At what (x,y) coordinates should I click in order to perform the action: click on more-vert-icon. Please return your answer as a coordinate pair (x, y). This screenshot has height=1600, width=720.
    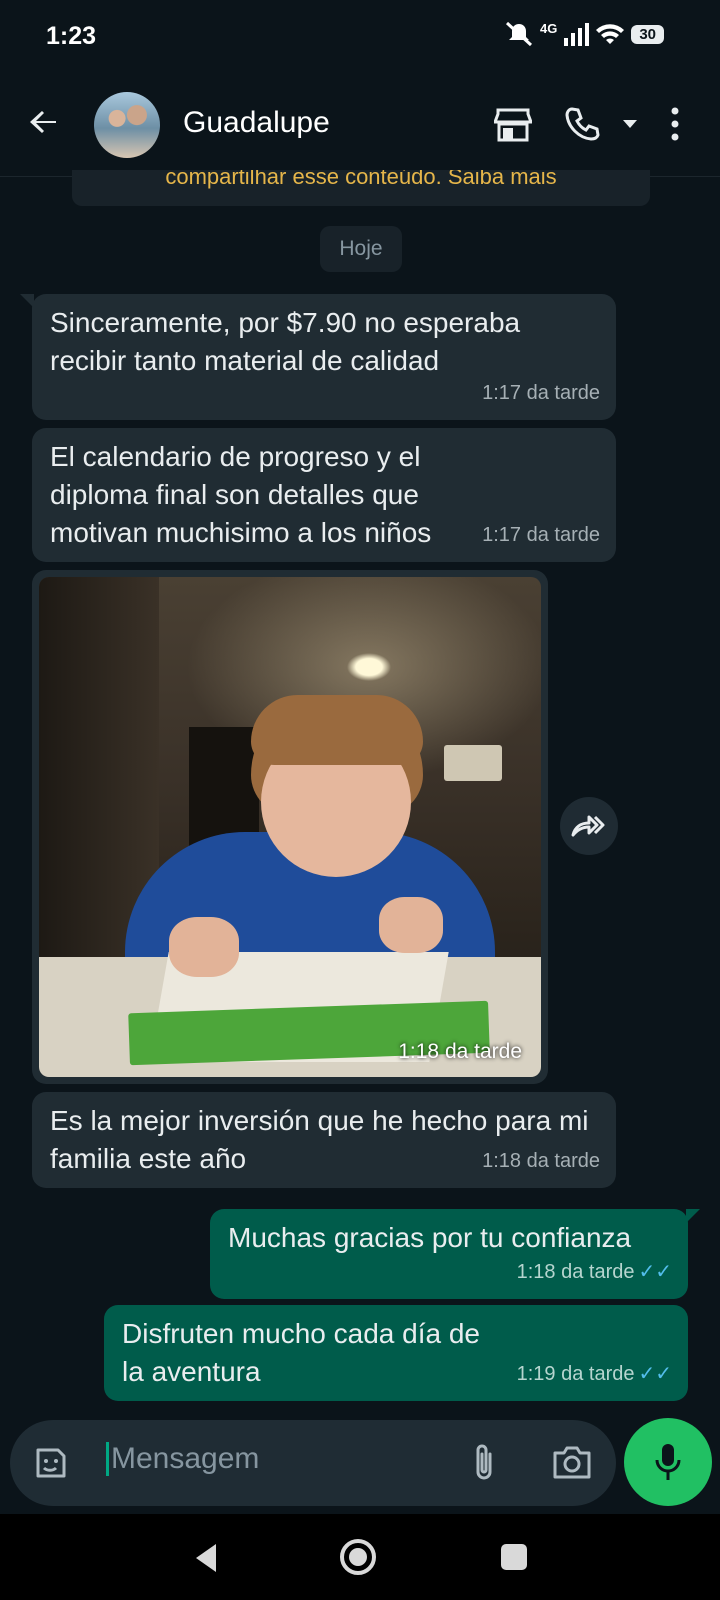
    Looking at the image, I should click on (675, 124).